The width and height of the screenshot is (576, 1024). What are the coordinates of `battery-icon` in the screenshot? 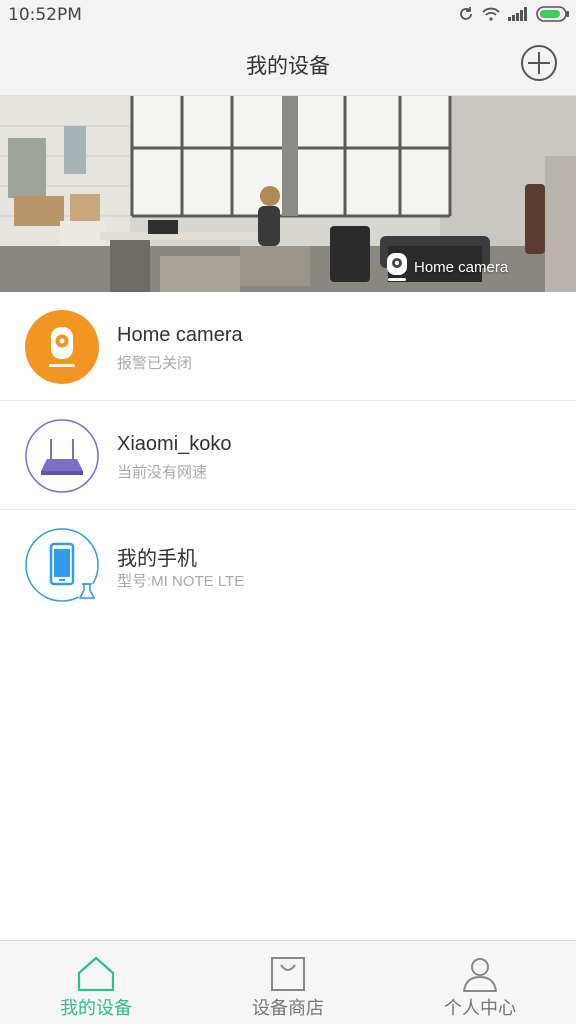 It's located at (552, 14).